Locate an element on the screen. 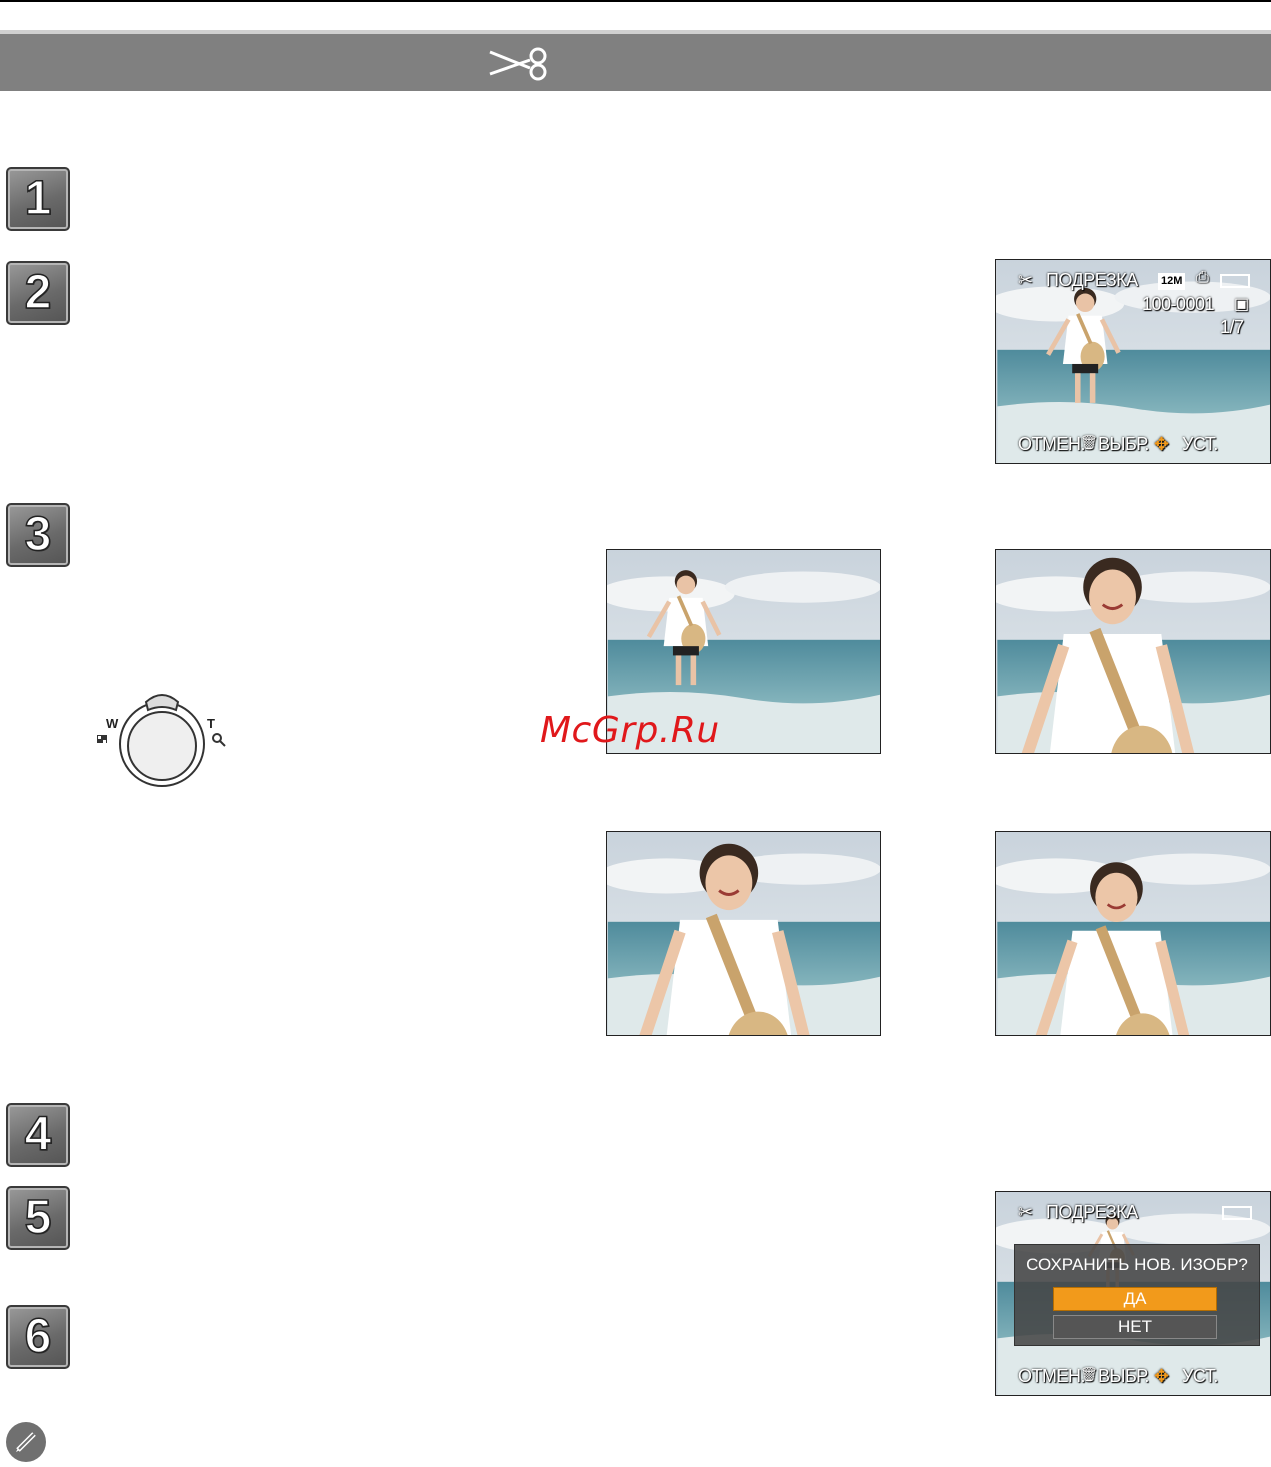 This screenshot has height=1467, width=1271. example-photo-moved is located at coordinates (743, 933).